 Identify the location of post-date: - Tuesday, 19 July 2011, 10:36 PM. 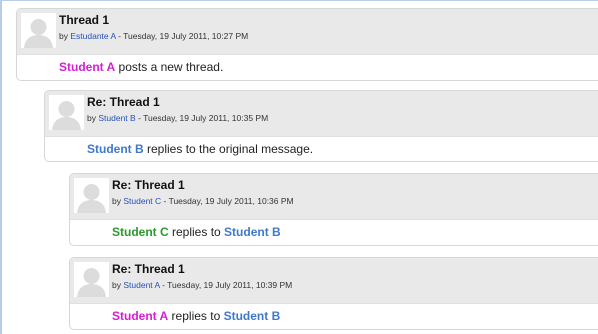
(227, 201).